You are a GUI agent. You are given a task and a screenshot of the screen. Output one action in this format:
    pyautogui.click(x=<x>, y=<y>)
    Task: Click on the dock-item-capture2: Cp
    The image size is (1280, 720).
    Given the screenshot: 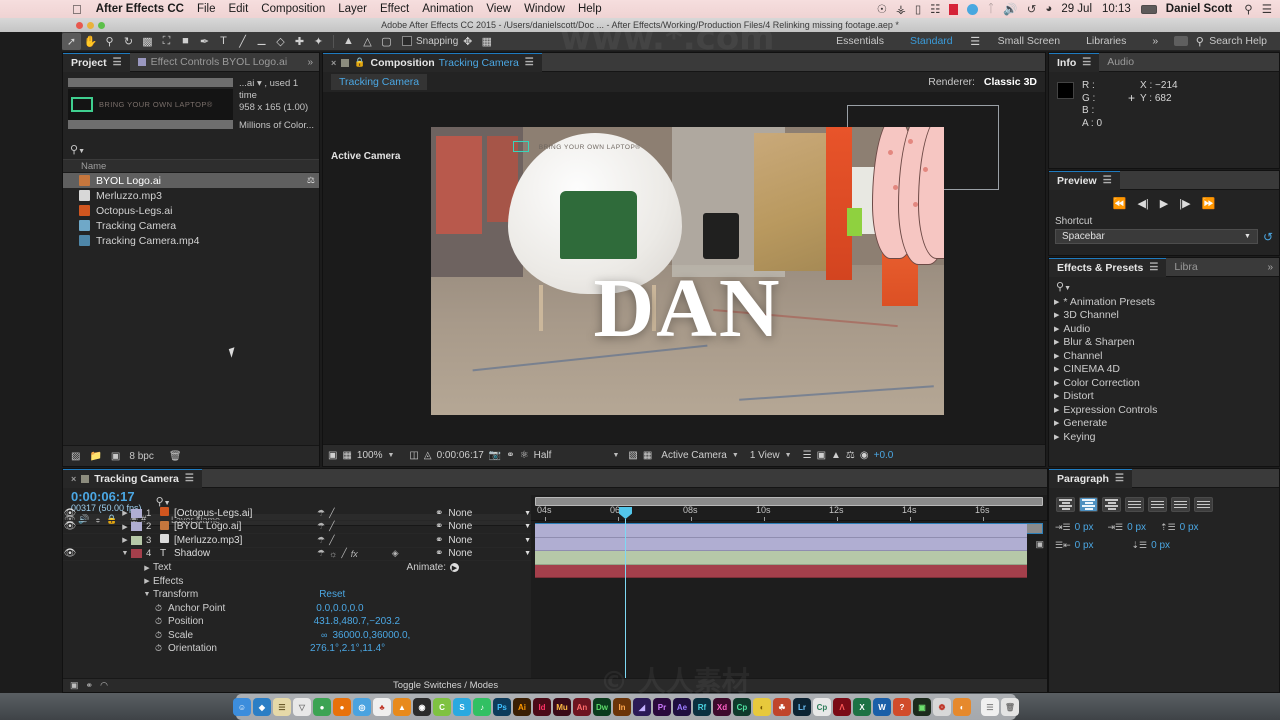 What is the action you would take?
    pyautogui.click(x=822, y=707)
    